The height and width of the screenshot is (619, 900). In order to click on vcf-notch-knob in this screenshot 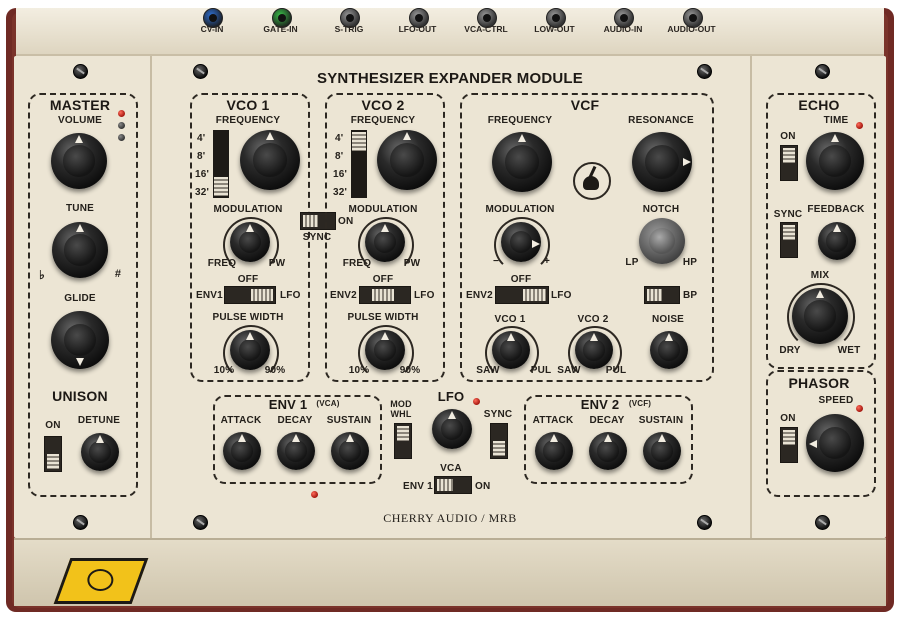, I will do `click(662, 241)`.